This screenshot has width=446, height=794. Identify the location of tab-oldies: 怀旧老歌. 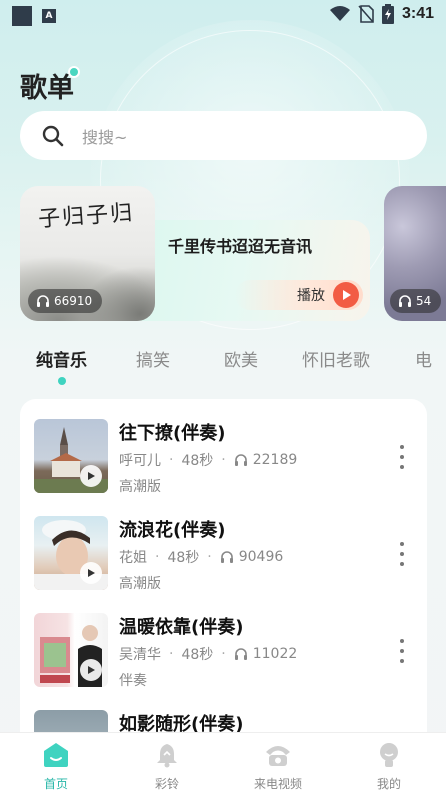
(336, 358).